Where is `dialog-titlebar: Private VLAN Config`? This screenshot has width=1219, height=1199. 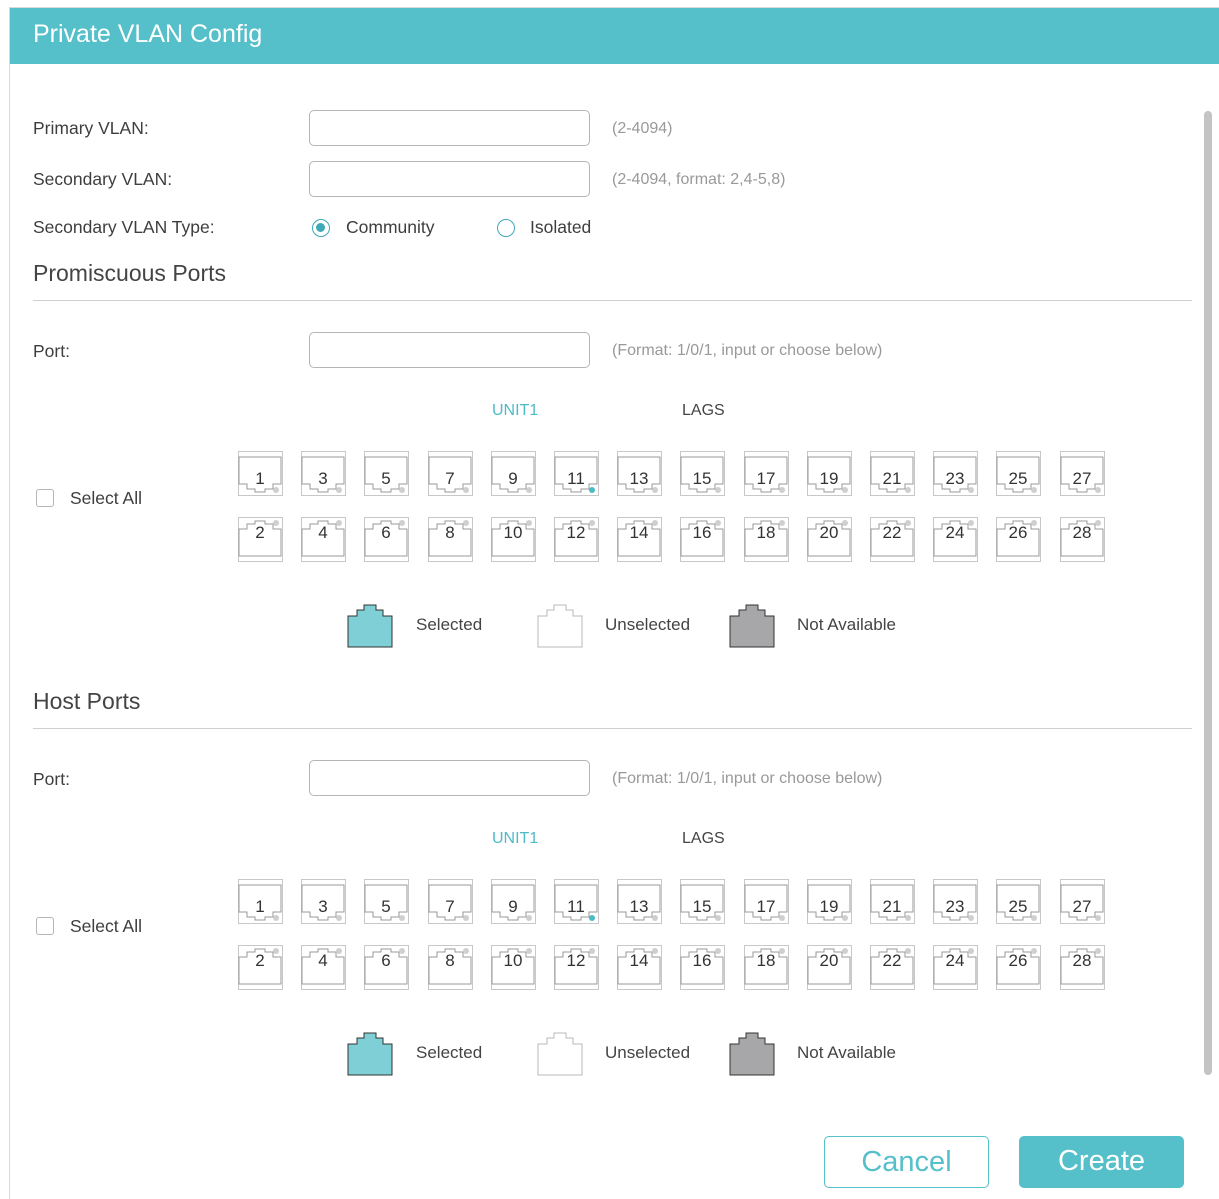 dialog-titlebar: Private VLAN Config is located at coordinates (614, 36).